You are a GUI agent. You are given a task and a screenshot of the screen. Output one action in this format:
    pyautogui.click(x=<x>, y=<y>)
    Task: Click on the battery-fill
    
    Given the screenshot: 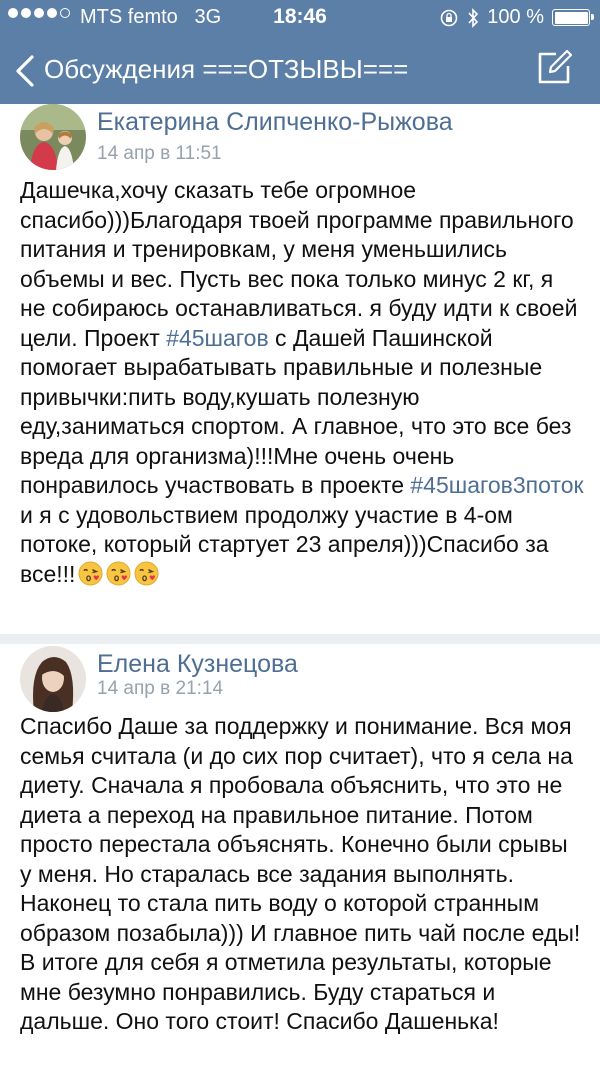 What is the action you would take?
    pyautogui.click(x=571, y=17)
    